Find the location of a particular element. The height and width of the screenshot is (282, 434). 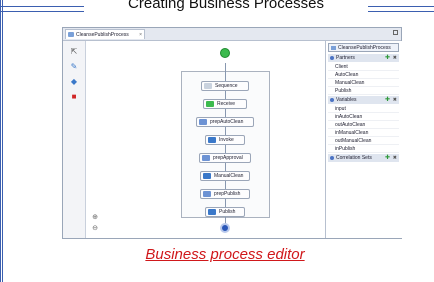

outline-item: outManualClean is located at coordinates (363, 141).